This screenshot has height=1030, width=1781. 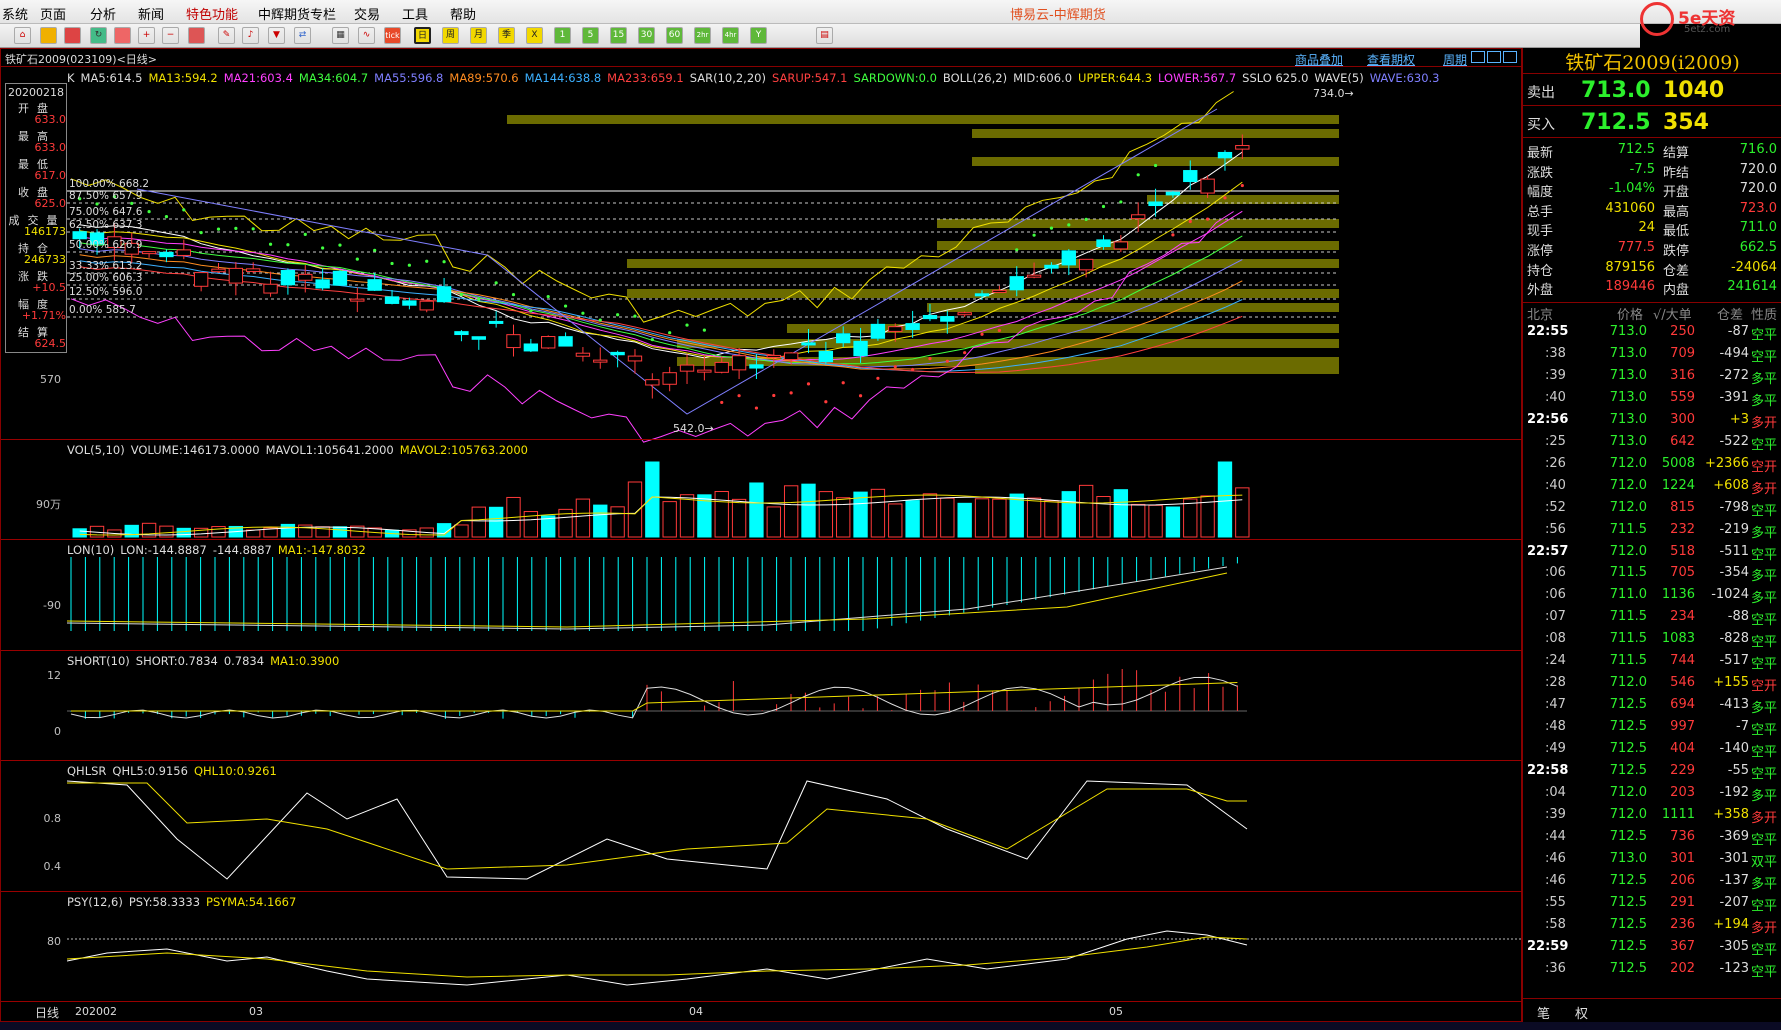 What do you see at coordinates (562, 35) in the screenshot?
I see `period-1min-button: 1` at bounding box center [562, 35].